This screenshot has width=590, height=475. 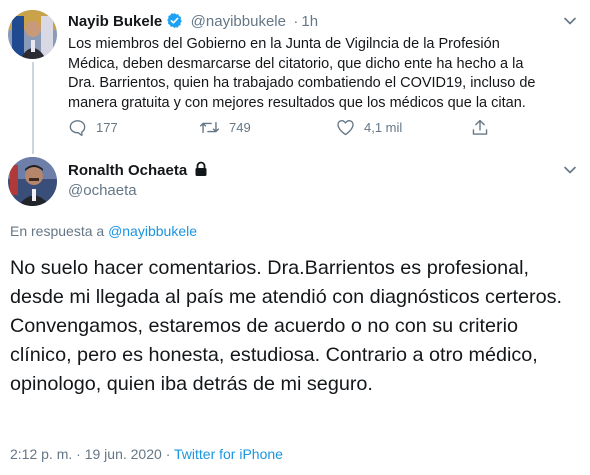 What do you see at coordinates (225, 127) in the screenshot?
I see `retweet-action: 749` at bounding box center [225, 127].